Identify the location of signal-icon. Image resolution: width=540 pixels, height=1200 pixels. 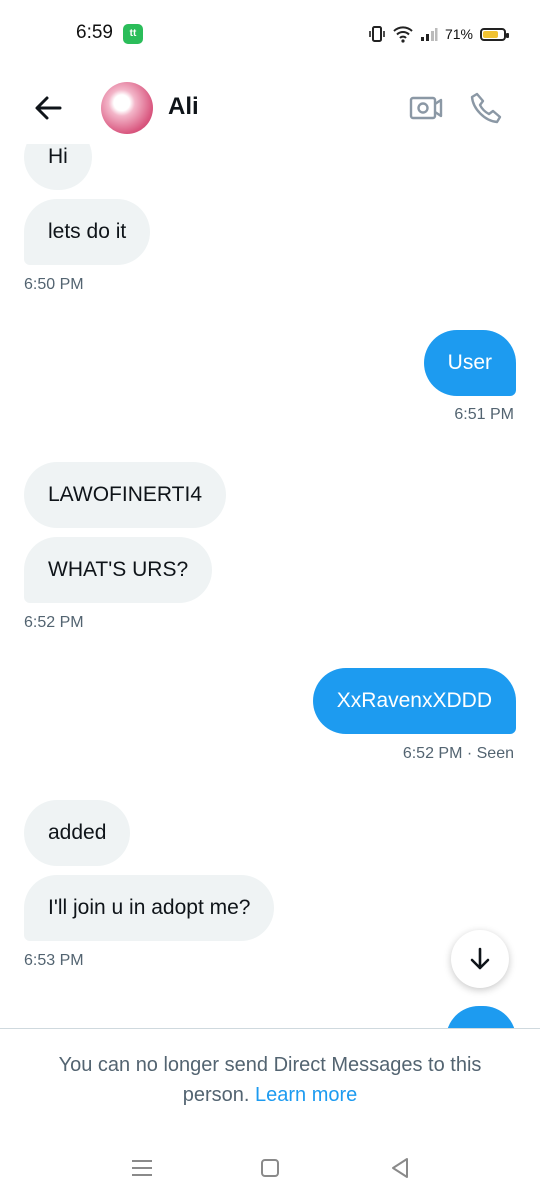
(429, 34).